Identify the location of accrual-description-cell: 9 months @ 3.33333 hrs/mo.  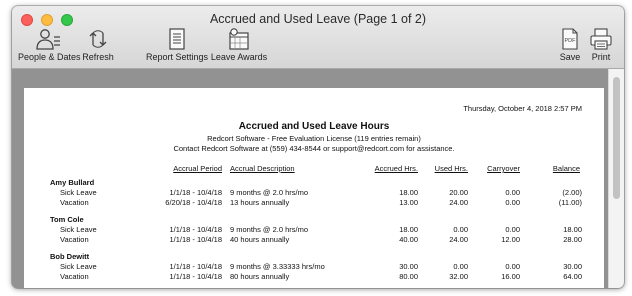
(277, 266).